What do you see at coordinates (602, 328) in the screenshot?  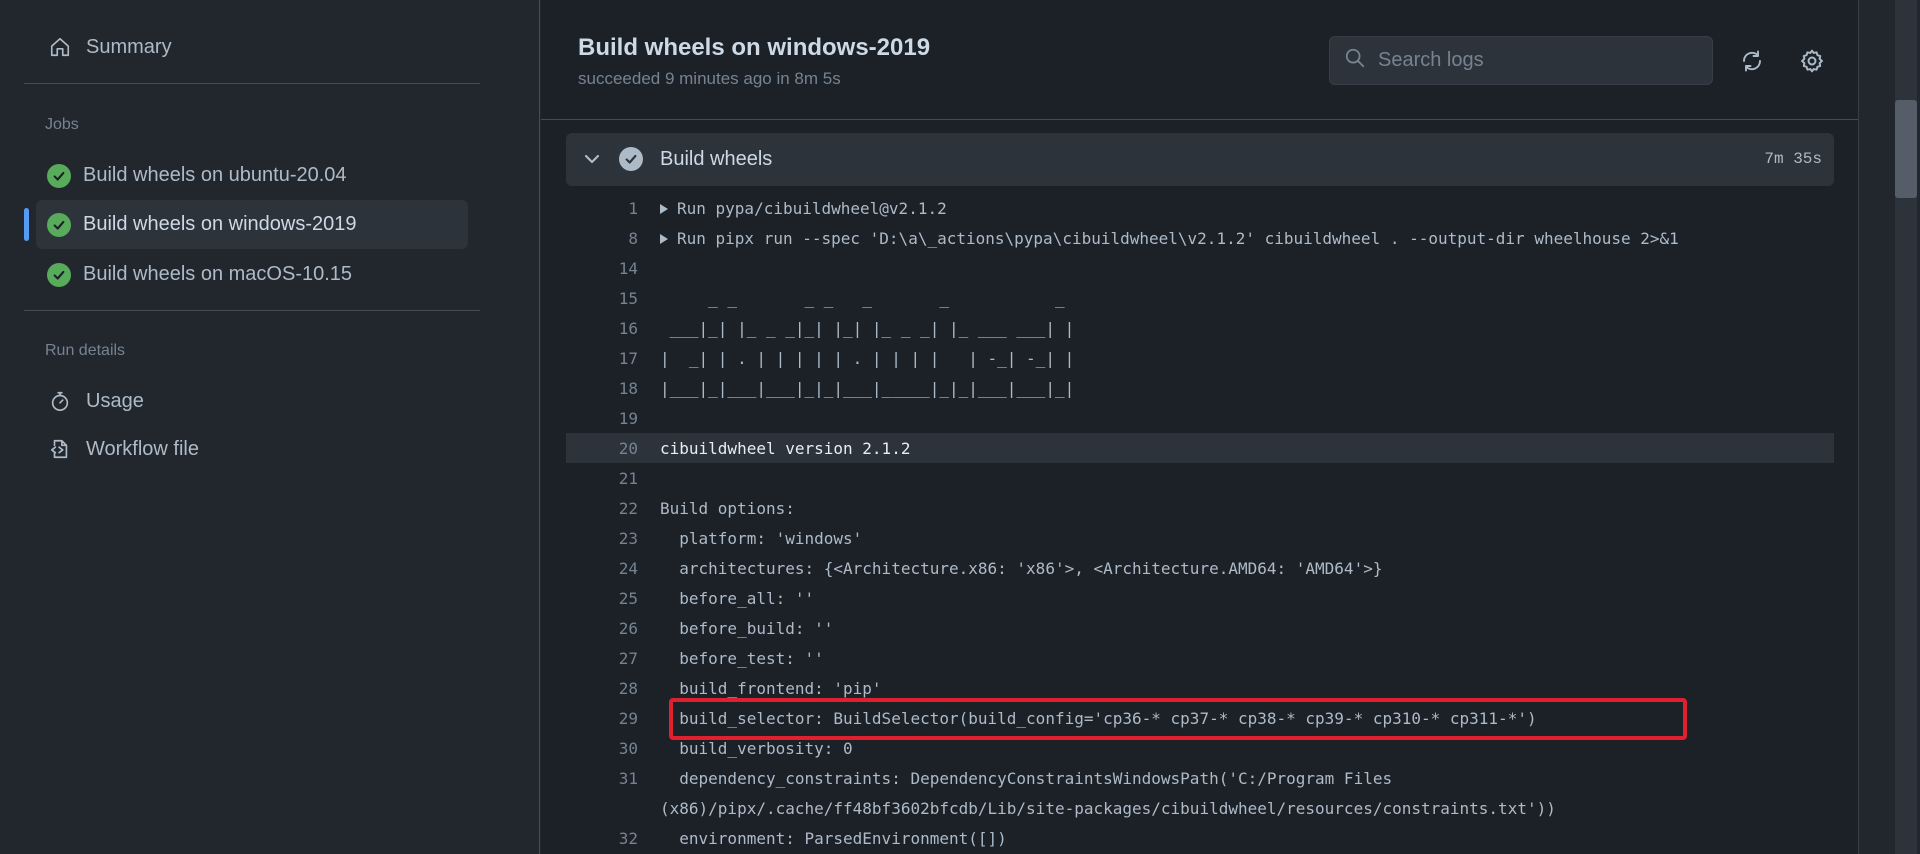 I see `line-number: 16` at bounding box center [602, 328].